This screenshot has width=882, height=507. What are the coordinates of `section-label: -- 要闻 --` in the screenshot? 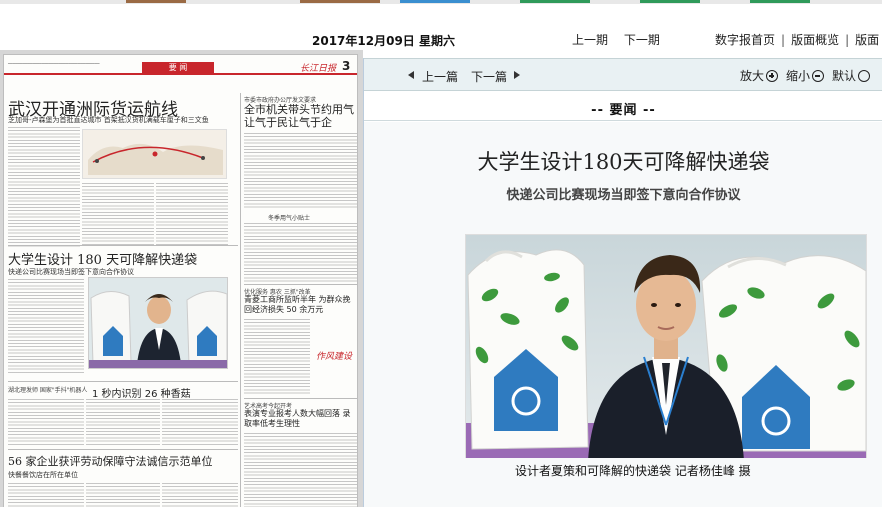 It's located at (623, 110).